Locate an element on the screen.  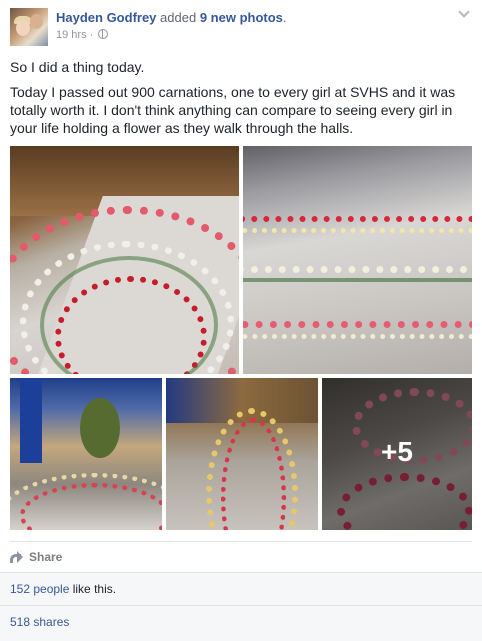
more-photos-count: +5 is located at coordinates (397, 451).